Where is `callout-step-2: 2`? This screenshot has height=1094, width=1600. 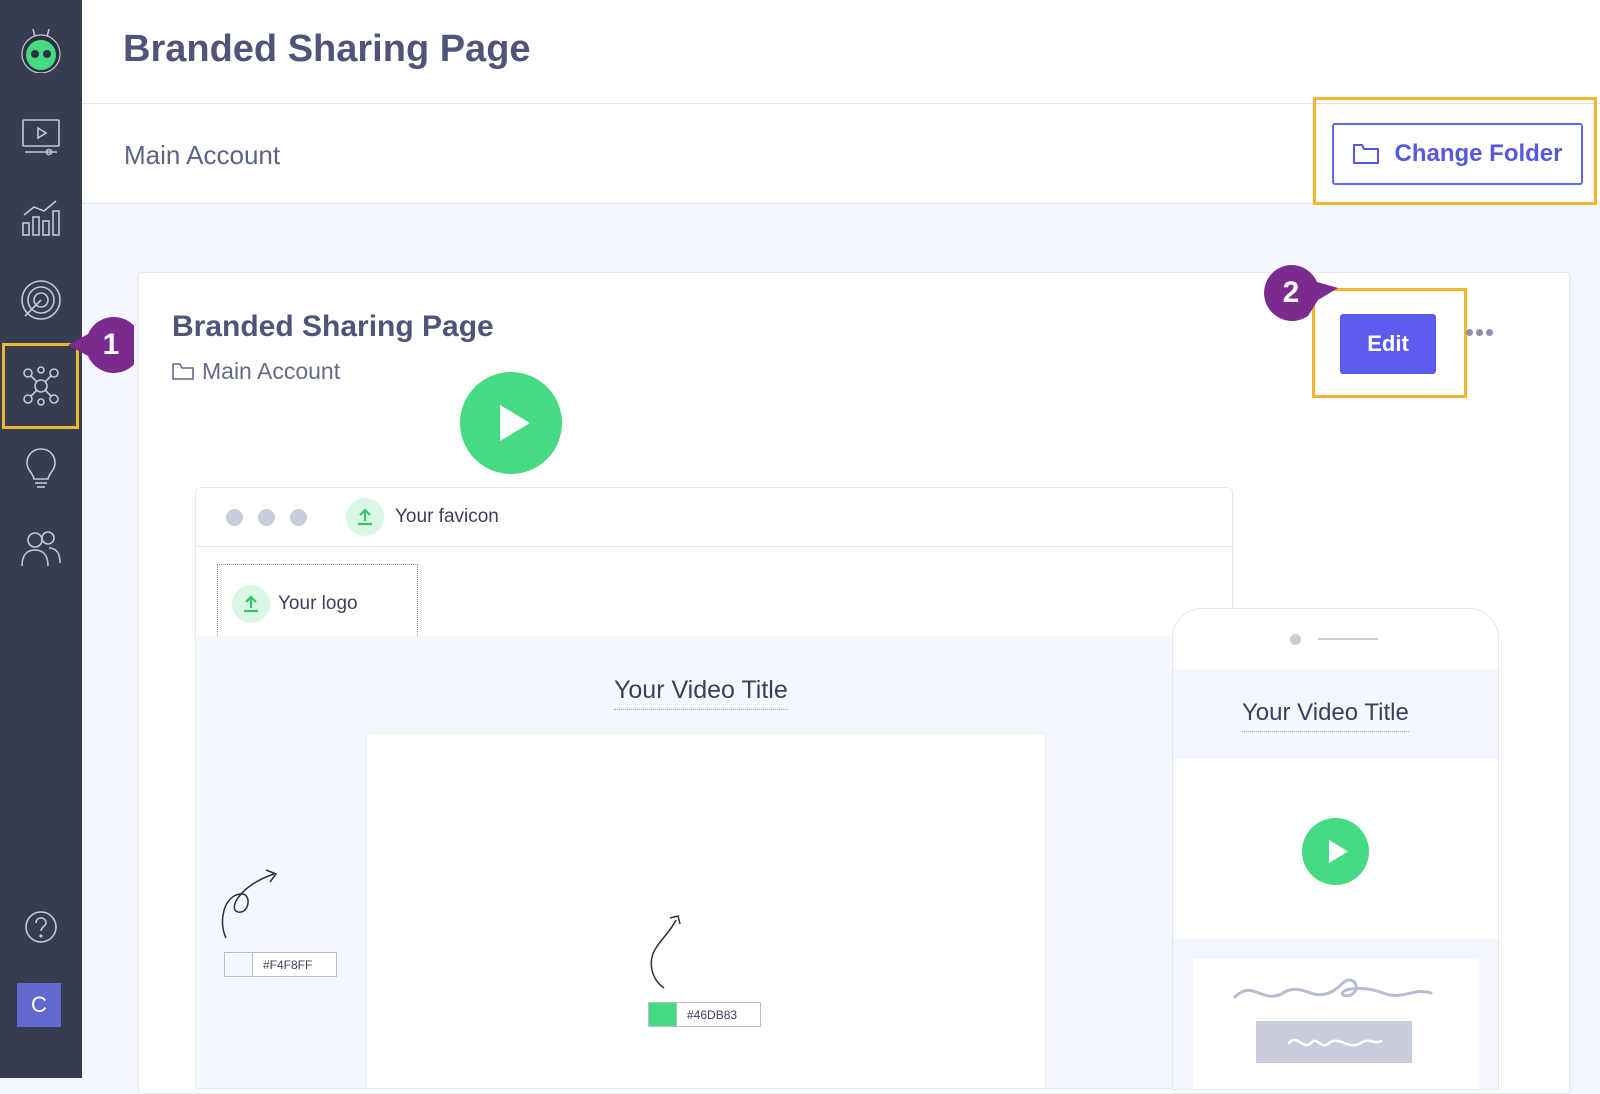
callout-step-2: 2 is located at coordinates (1299, 293).